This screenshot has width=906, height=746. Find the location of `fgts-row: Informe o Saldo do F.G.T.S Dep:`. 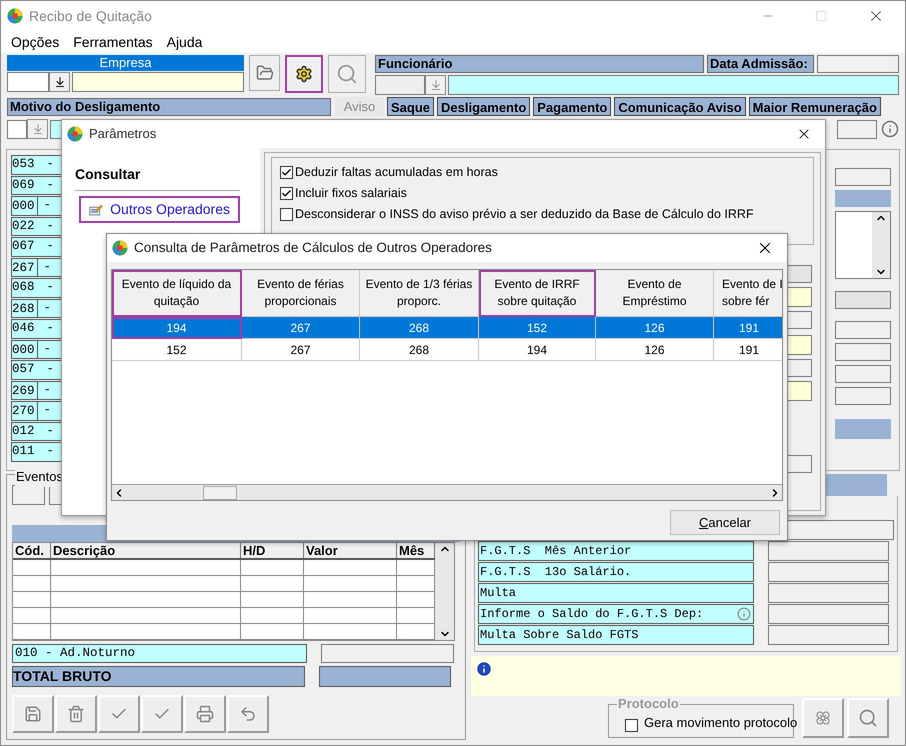

fgts-row: Informe o Saldo do F.G.T.S Dep: is located at coordinates (616, 614).